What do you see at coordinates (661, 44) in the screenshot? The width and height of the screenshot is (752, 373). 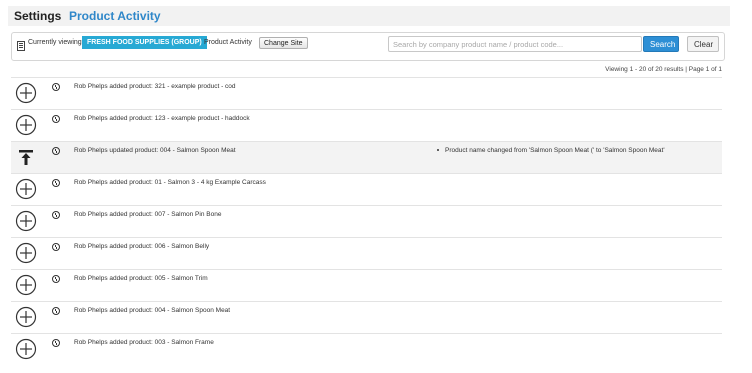 I see `search-button: Search` at bounding box center [661, 44].